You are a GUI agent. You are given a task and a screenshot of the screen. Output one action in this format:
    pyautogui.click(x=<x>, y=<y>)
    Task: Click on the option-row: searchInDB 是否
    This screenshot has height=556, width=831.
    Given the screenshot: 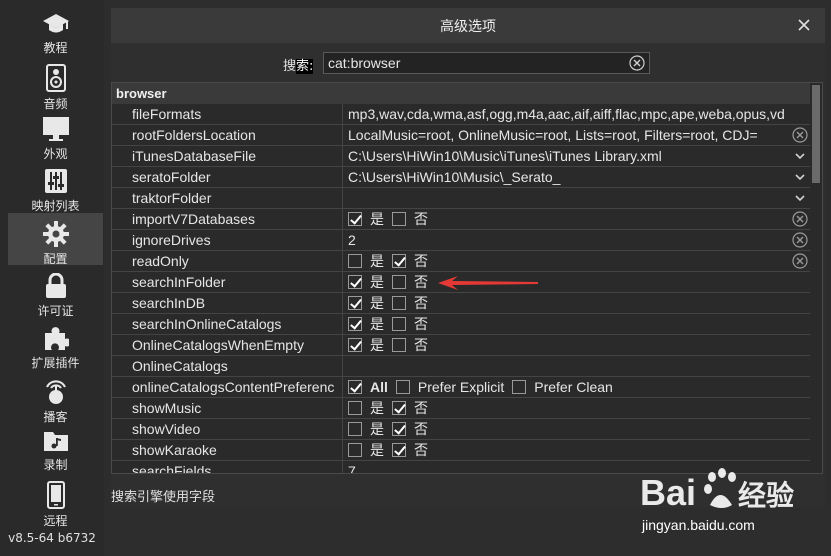 What is the action you would take?
    pyautogui.click(x=461, y=303)
    